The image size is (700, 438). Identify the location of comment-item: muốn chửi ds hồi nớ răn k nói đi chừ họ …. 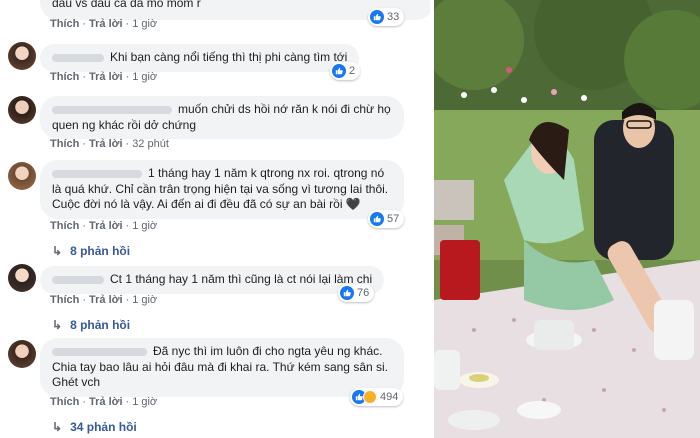
(215, 123).